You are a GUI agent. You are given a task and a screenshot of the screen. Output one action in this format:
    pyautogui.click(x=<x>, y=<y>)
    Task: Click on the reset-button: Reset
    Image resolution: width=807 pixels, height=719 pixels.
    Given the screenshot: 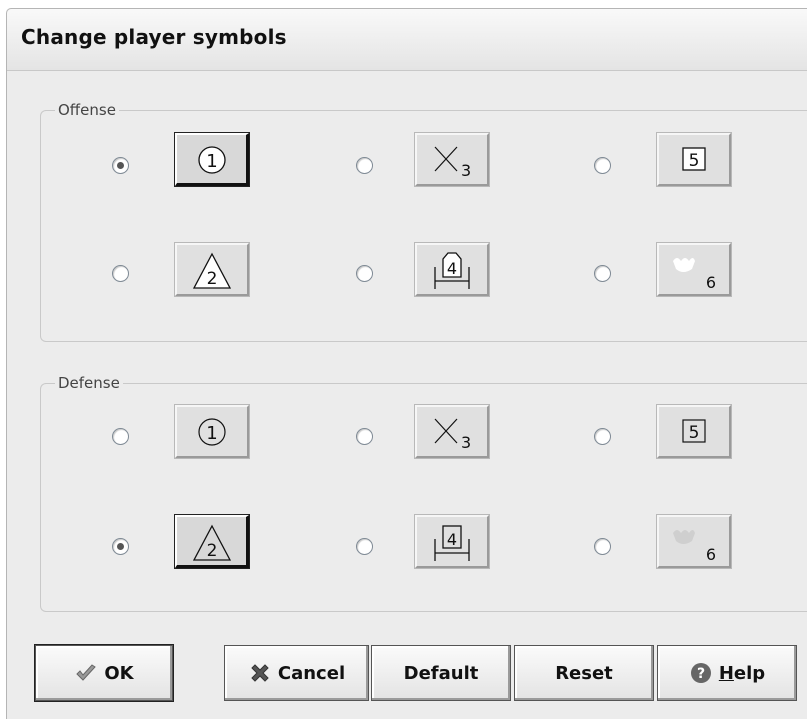 What is the action you would take?
    pyautogui.click(x=584, y=673)
    